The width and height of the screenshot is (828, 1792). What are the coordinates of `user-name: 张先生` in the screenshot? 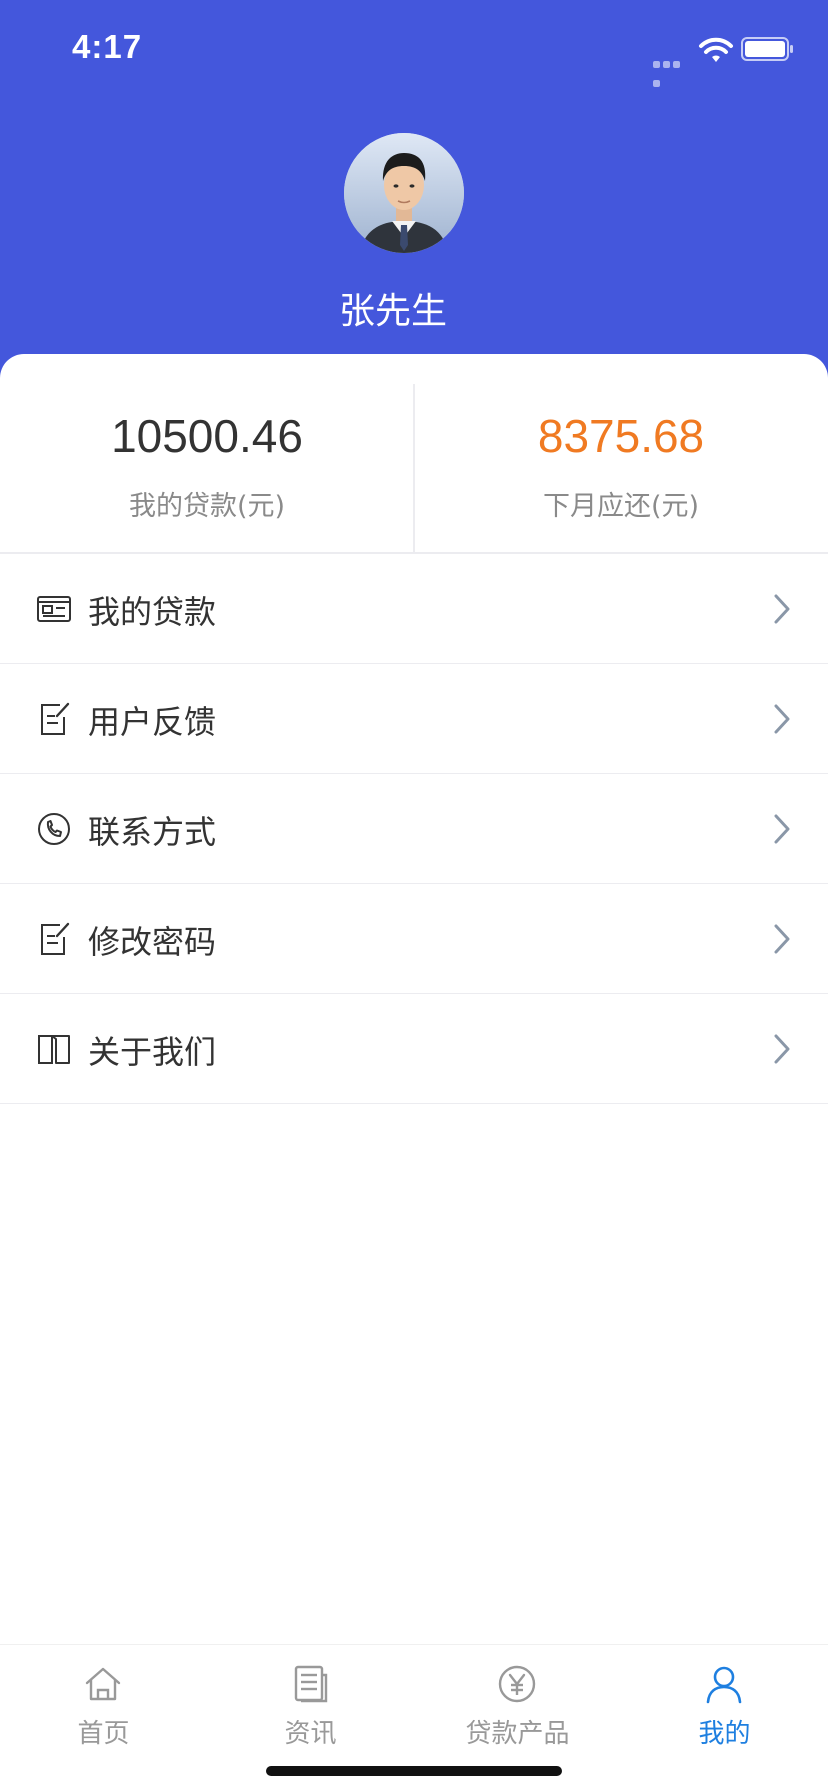 It's located at (392, 311).